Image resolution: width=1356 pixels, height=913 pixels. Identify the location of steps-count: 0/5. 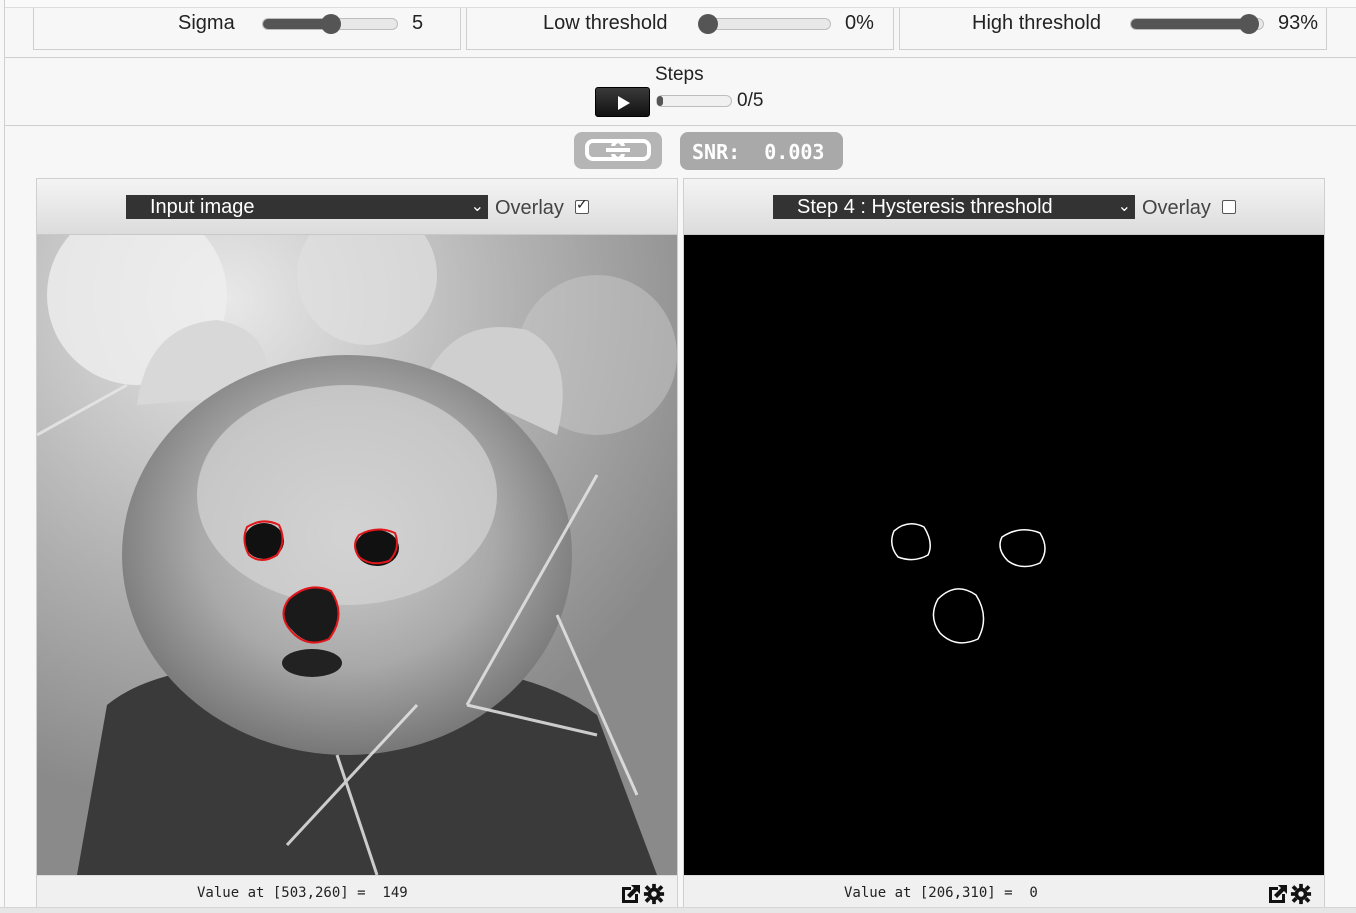
(750, 100).